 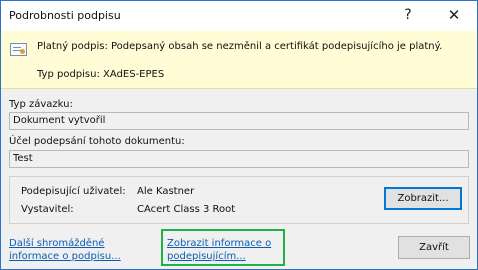 I want to click on signature-type: Typ podpisu: XAdES-EPES, so click(x=100, y=74).